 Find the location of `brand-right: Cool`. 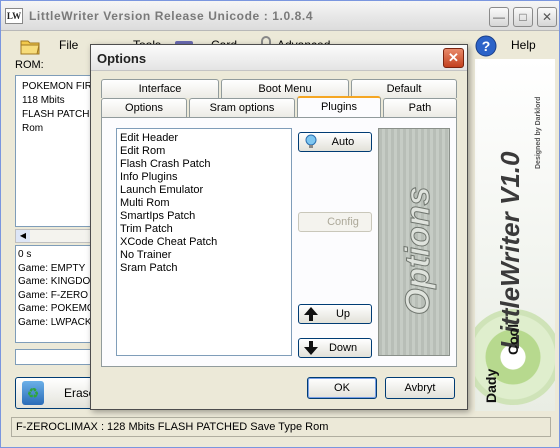

brand-right: Cool is located at coordinates (513, 339).